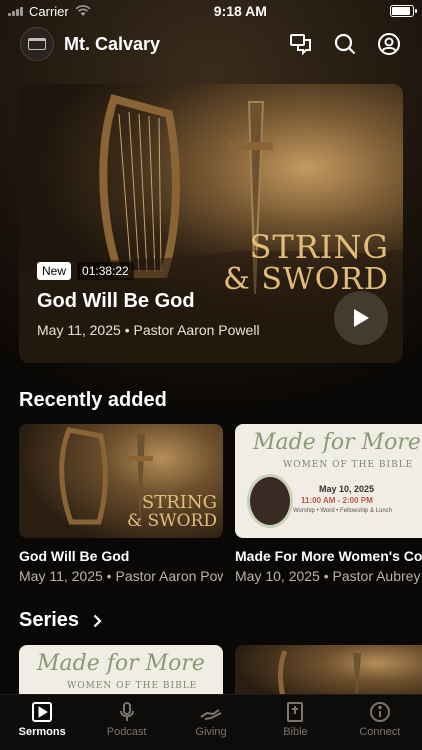 The width and height of the screenshot is (422, 750). I want to click on signal-icon, so click(15, 11).